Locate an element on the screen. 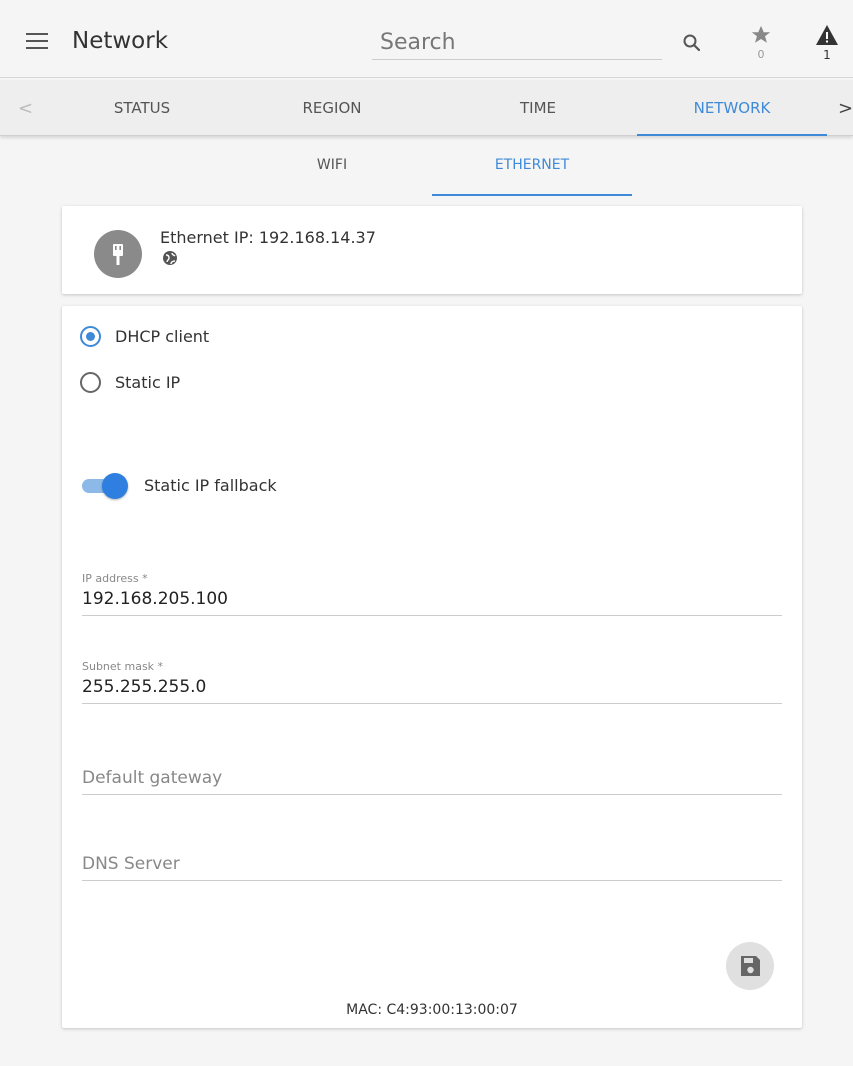  ethernet-plug-icon is located at coordinates (118, 254).